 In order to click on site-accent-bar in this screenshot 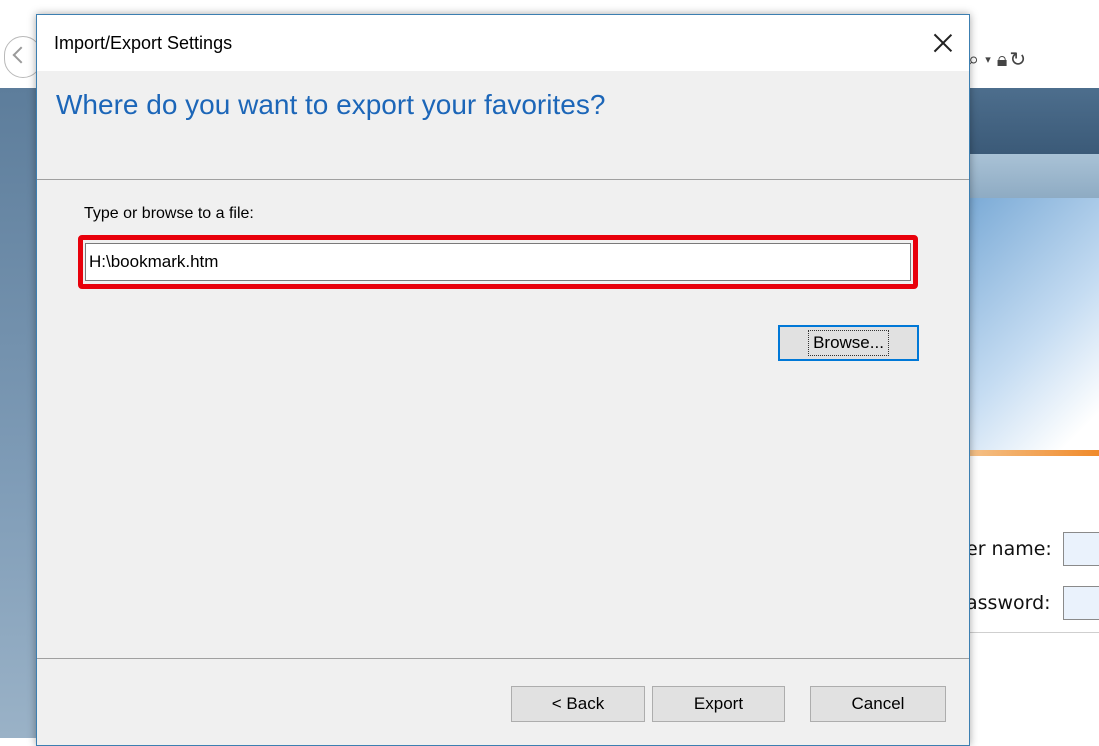, I will do `click(1032, 453)`.